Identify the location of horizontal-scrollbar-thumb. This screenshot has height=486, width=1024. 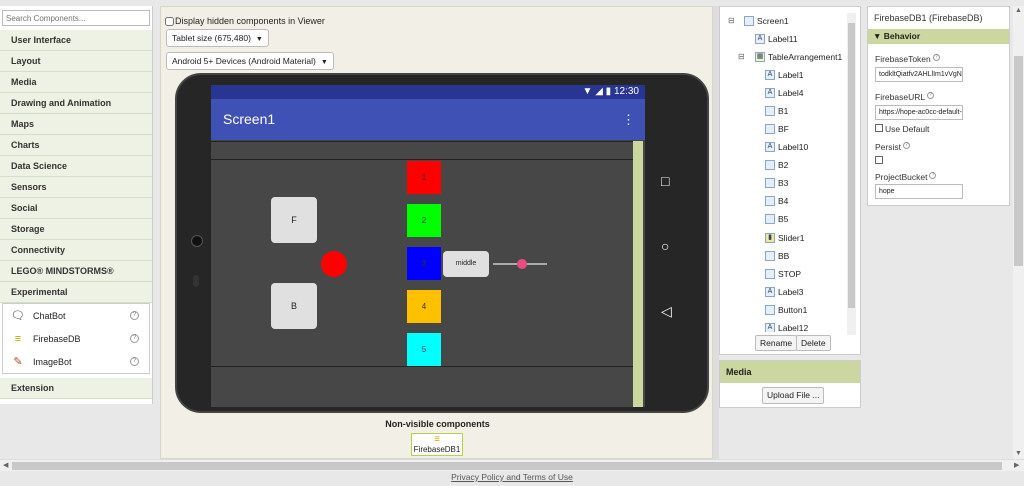
(507, 466).